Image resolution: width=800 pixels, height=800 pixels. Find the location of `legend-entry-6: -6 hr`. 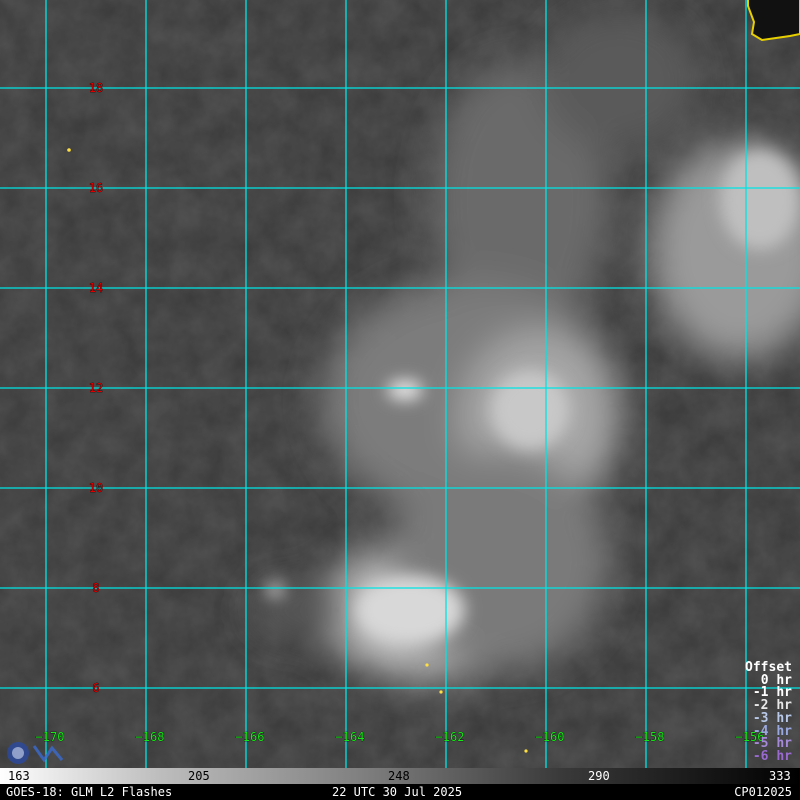

legend-entry-6: -6 hr is located at coordinates (772, 756).